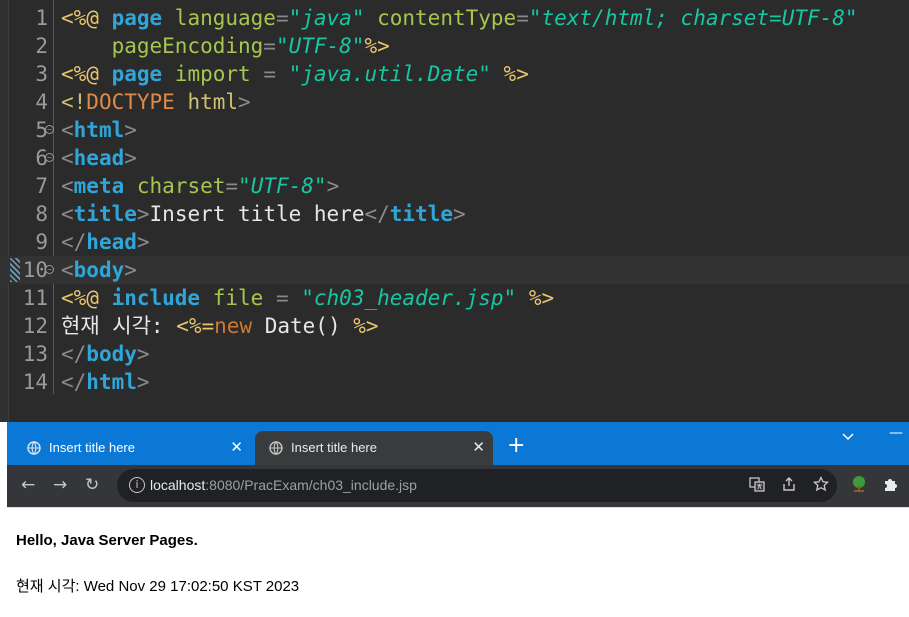 Image resolution: width=909 pixels, height=617 pixels. What do you see at coordinates (848, 437) in the screenshot?
I see `chevron-down-icon` at bounding box center [848, 437].